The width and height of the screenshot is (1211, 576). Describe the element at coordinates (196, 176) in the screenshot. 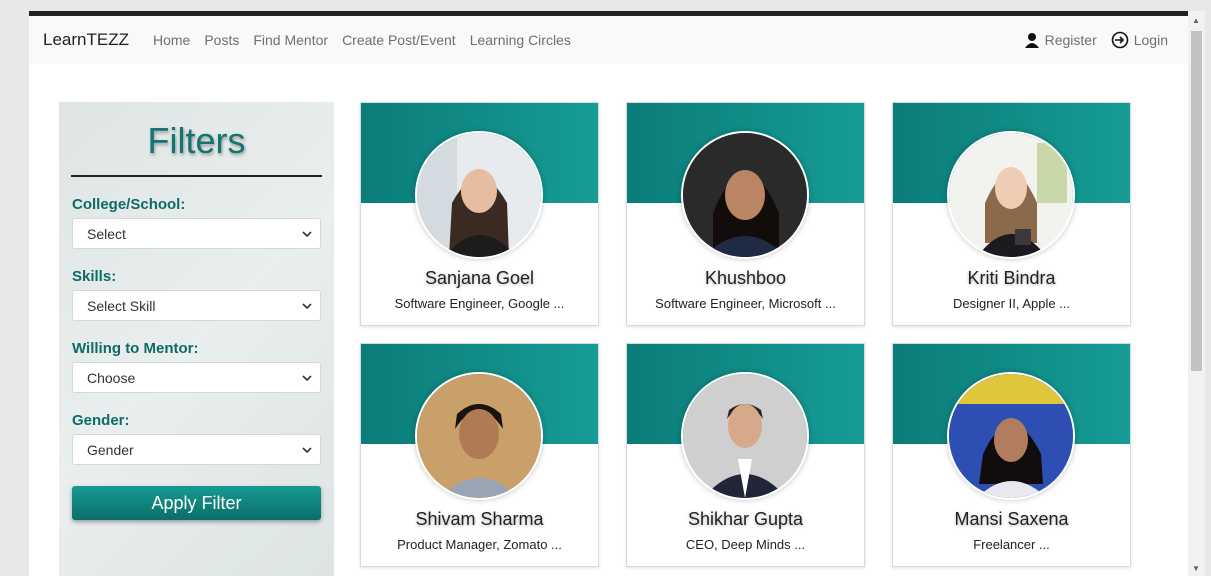

I see `filters-divider` at that location.